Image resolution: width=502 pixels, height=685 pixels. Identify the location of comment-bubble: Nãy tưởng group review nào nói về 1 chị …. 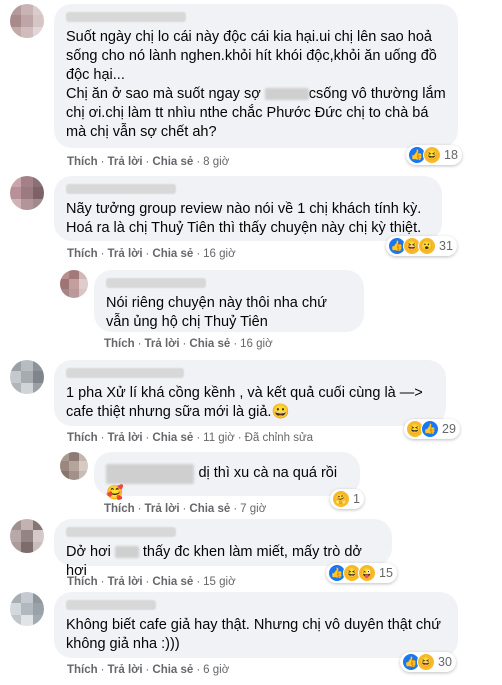
(248, 208).